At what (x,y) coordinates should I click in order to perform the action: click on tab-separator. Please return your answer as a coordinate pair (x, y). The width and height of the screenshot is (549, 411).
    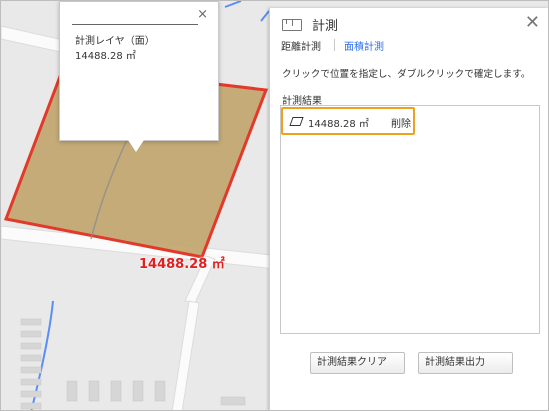
    Looking at the image, I should click on (334, 45).